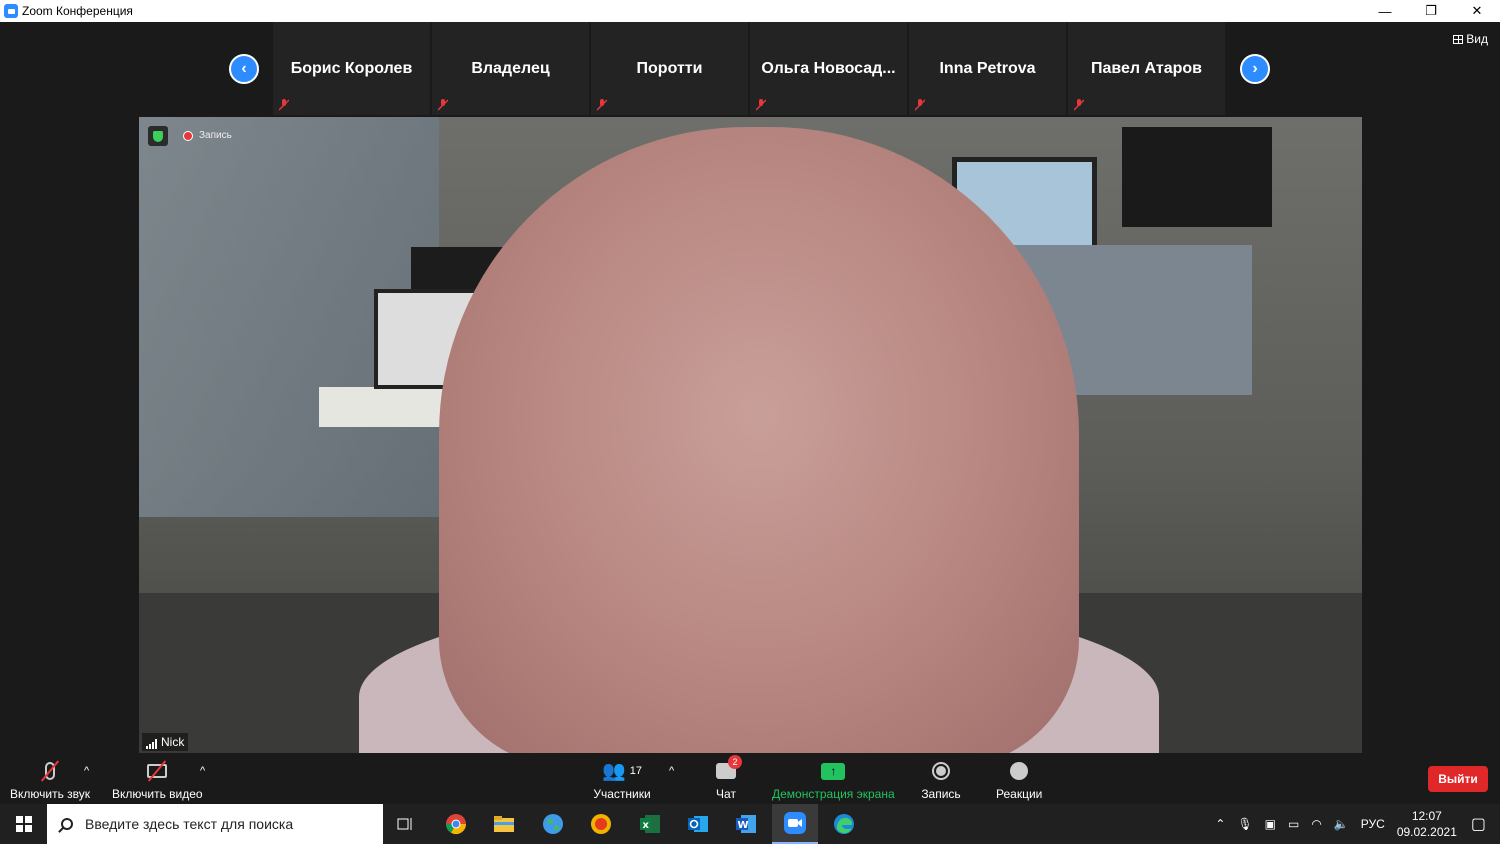 The height and width of the screenshot is (844, 1500). What do you see at coordinates (86, 771) in the screenshot?
I see `audio-options-caret: ^` at bounding box center [86, 771].